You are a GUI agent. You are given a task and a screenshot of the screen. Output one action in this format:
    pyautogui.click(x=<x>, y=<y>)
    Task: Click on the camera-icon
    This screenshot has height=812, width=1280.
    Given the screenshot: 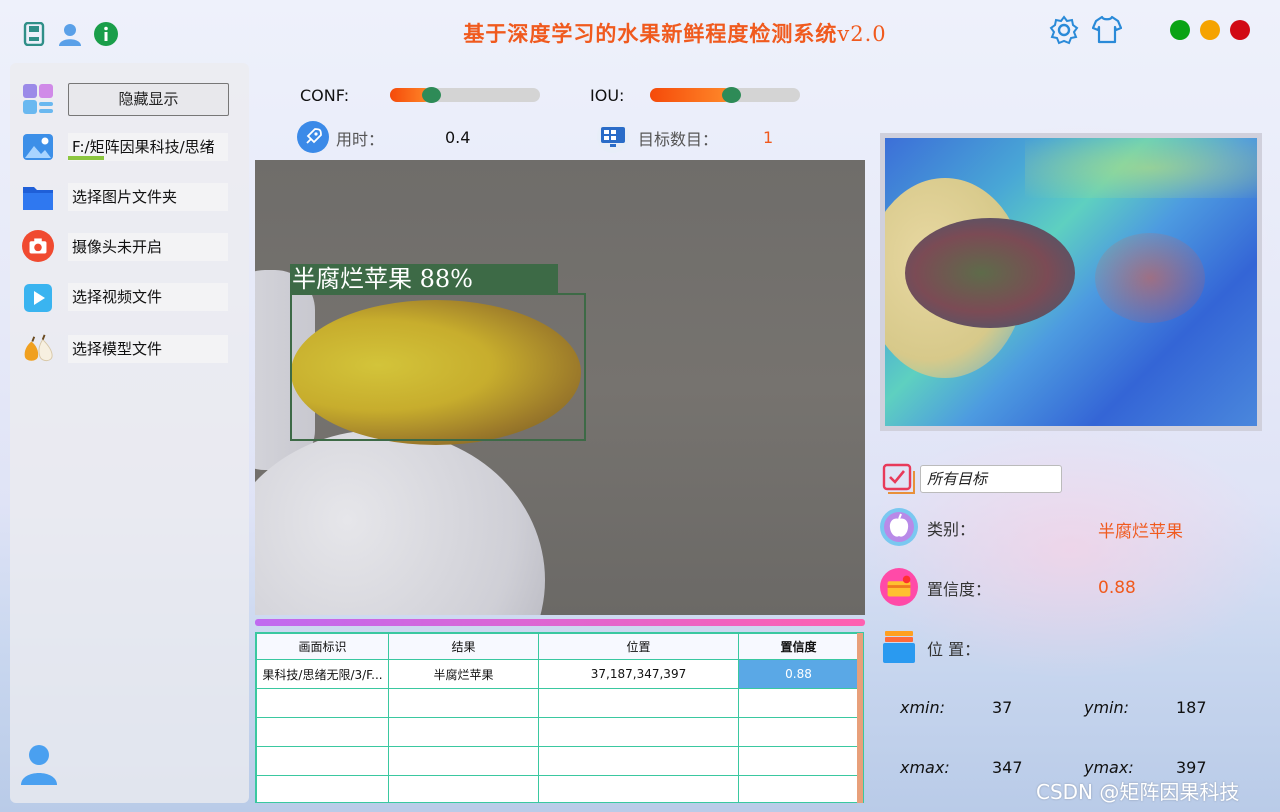 What is the action you would take?
    pyautogui.click(x=38, y=246)
    